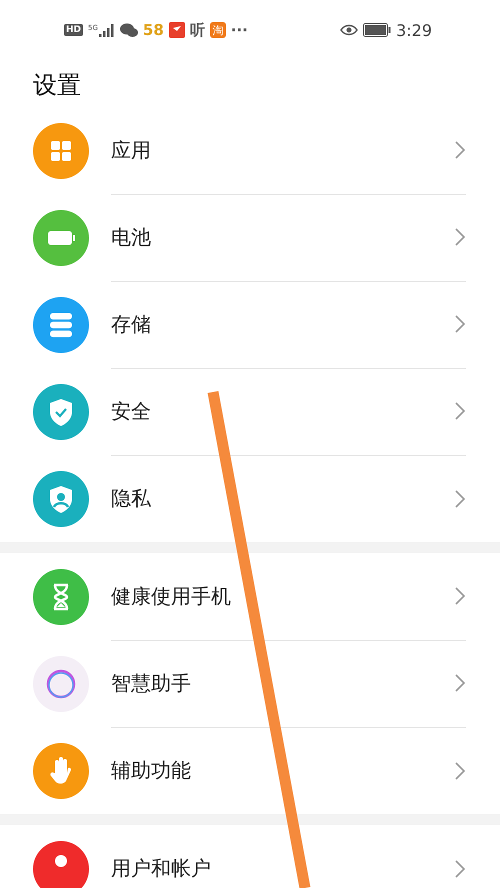 This screenshot has height=888, width=500. I want to click on hd-indicator: HD, so click(74, 30).